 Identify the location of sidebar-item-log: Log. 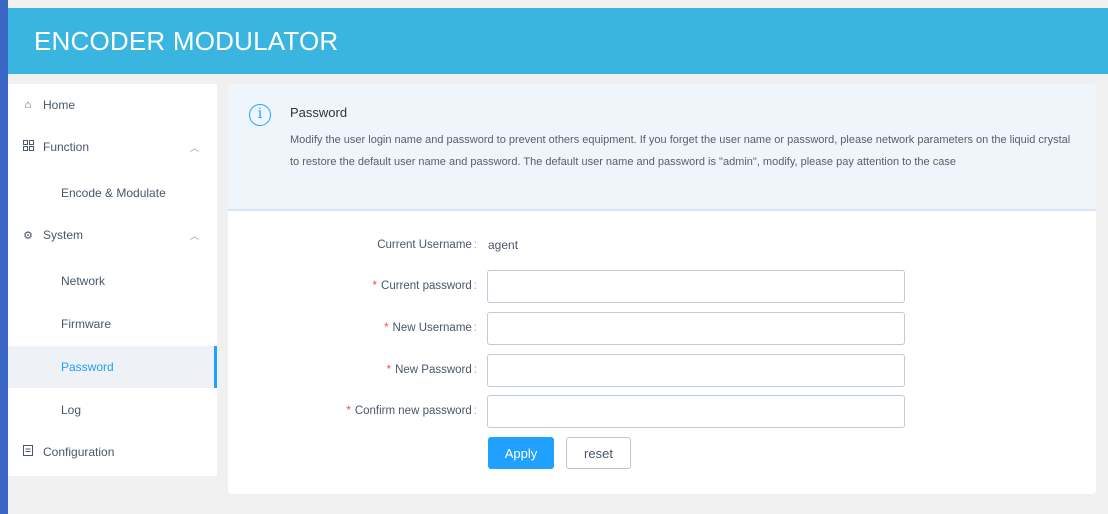
(112, 410).